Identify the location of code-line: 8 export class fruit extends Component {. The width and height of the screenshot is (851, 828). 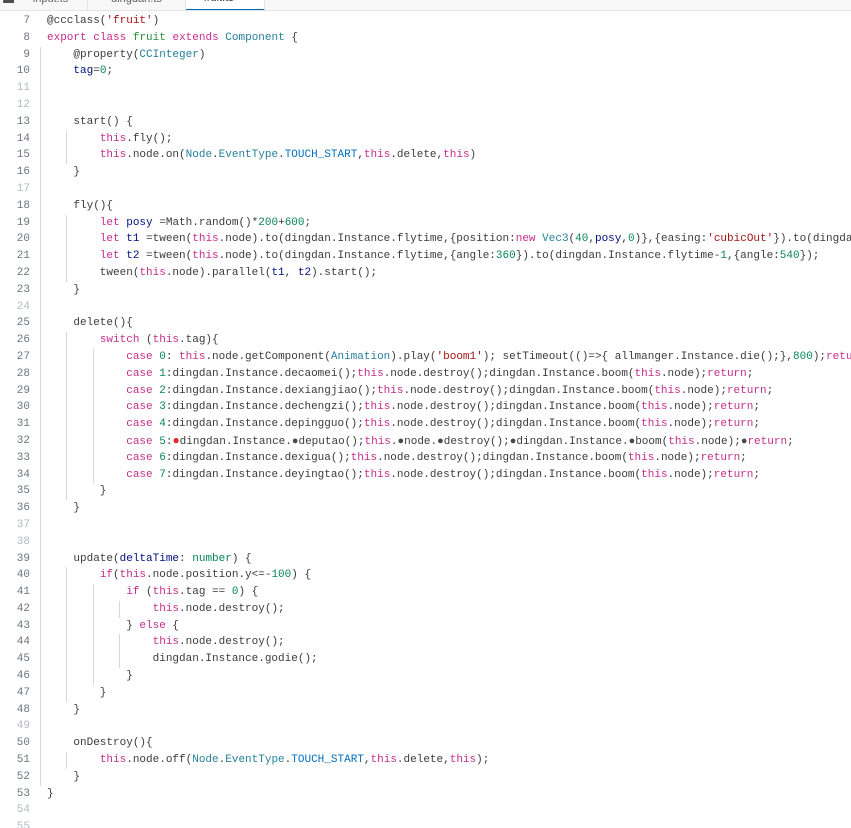
(425, 38).